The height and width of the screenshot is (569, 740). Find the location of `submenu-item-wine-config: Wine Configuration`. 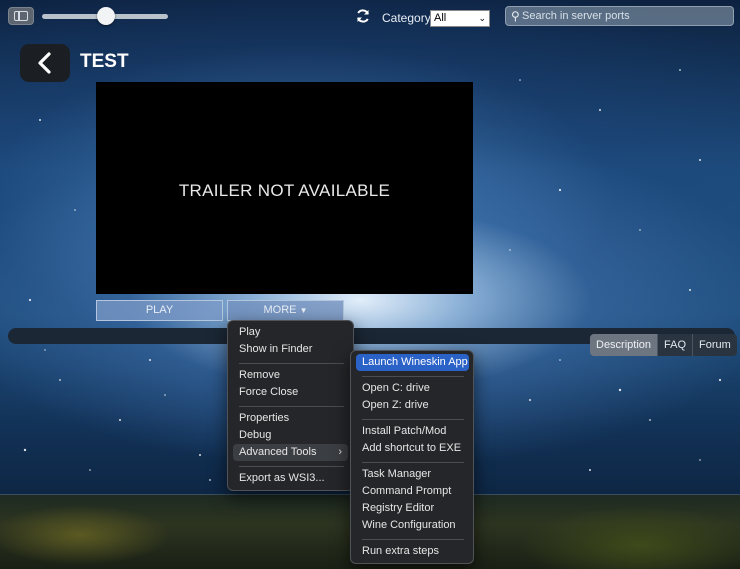

submenu-item-wine-config: Wine Configuration is located at coordinates (412, 525).